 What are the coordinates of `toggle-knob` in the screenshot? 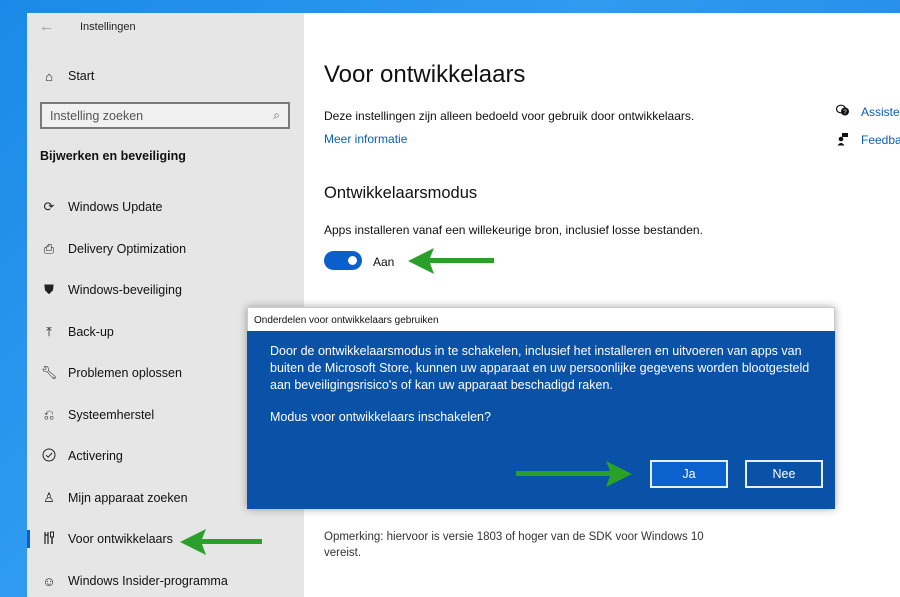 It's located at (352, 260).